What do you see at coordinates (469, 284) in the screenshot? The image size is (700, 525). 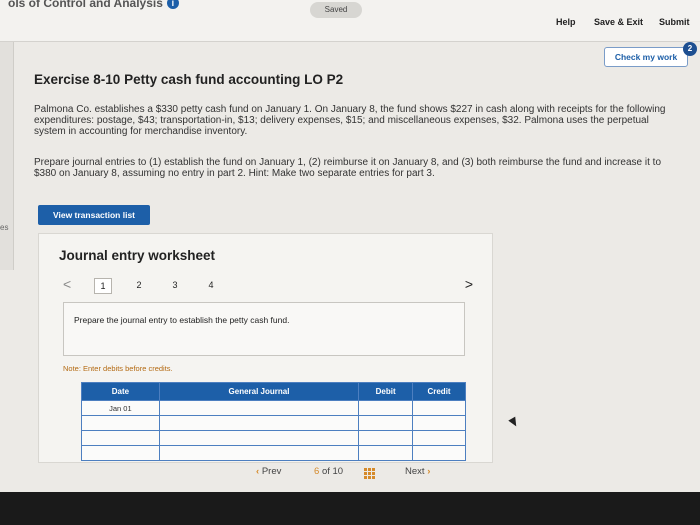 I see `pager-next-icon: >` at bounding box center [469, 284].